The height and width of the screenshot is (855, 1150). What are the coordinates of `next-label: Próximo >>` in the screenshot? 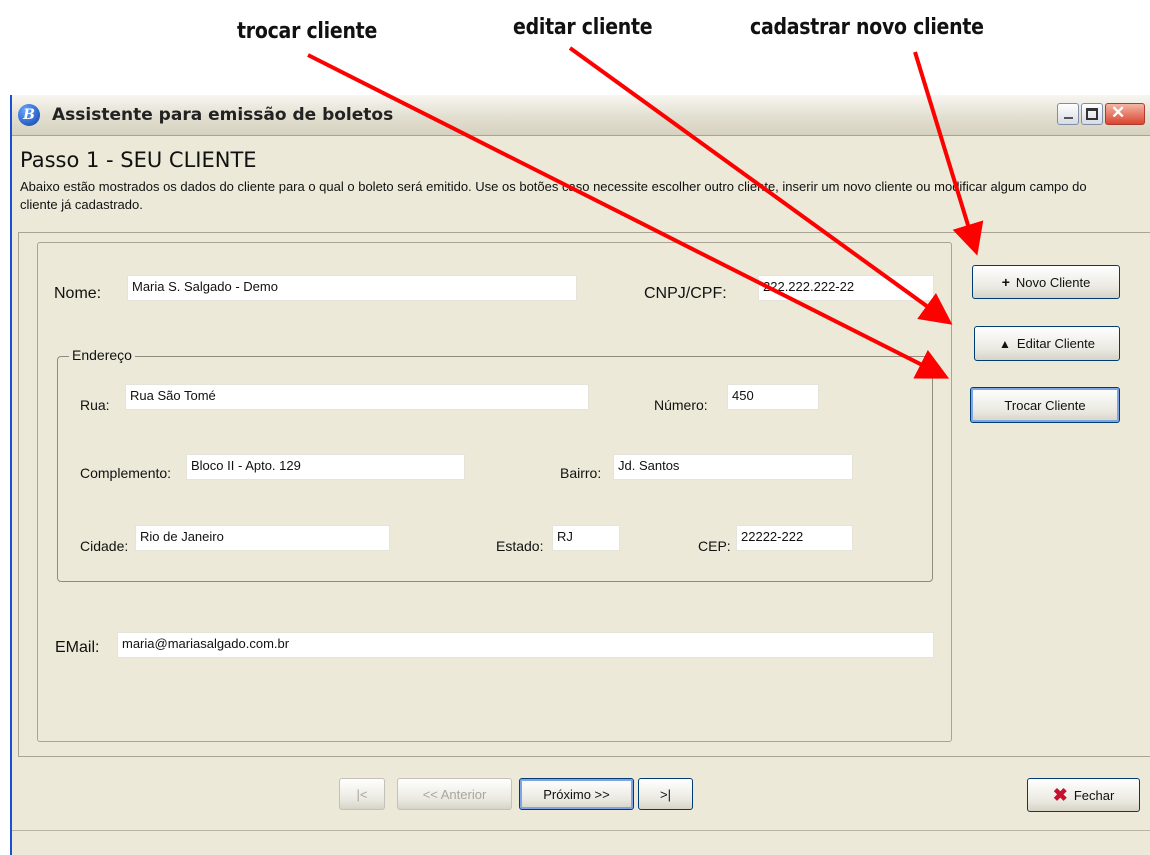 It's located at (576, 794).